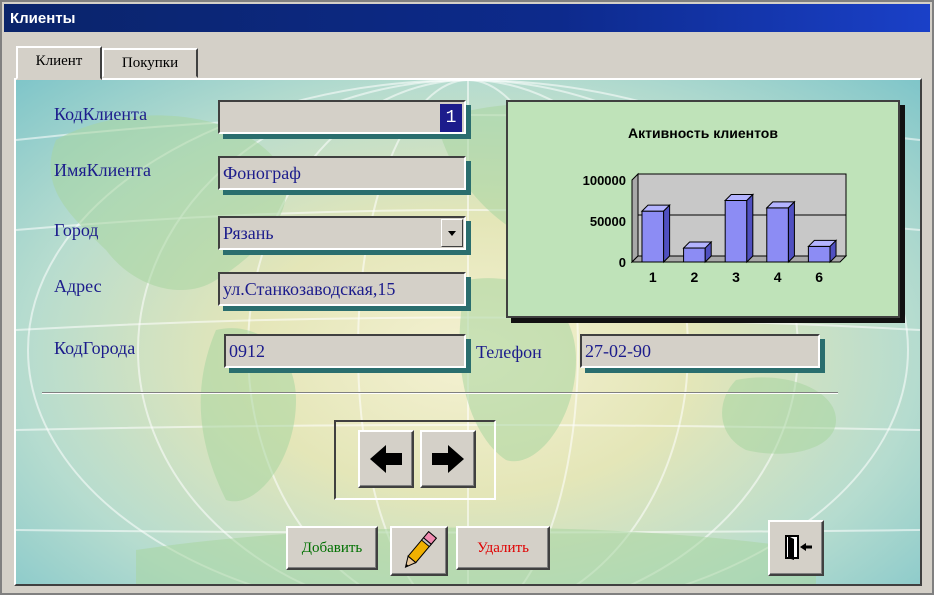 This screenshot has width=934, height=595. I want to click on previous-record-button, so click(386, 459).